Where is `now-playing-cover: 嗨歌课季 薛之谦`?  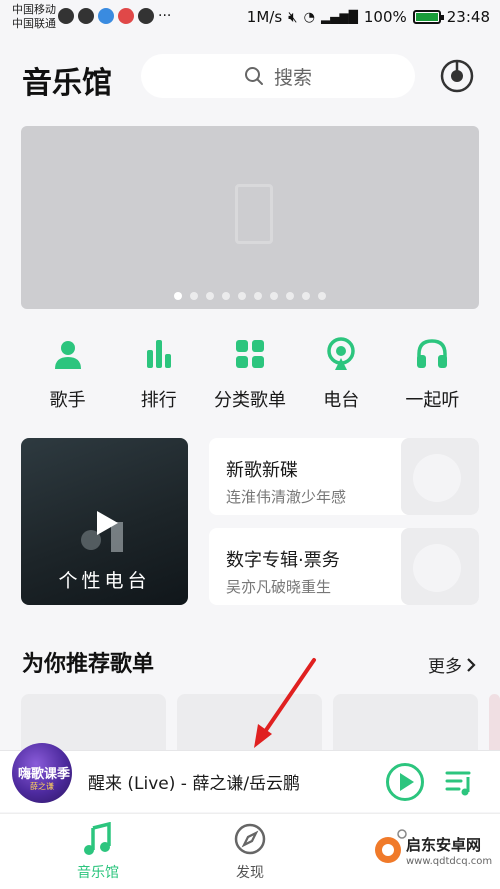 now-playing-cover: 嗨歌课季 薛之谦 is located at coordinates (42, 773).